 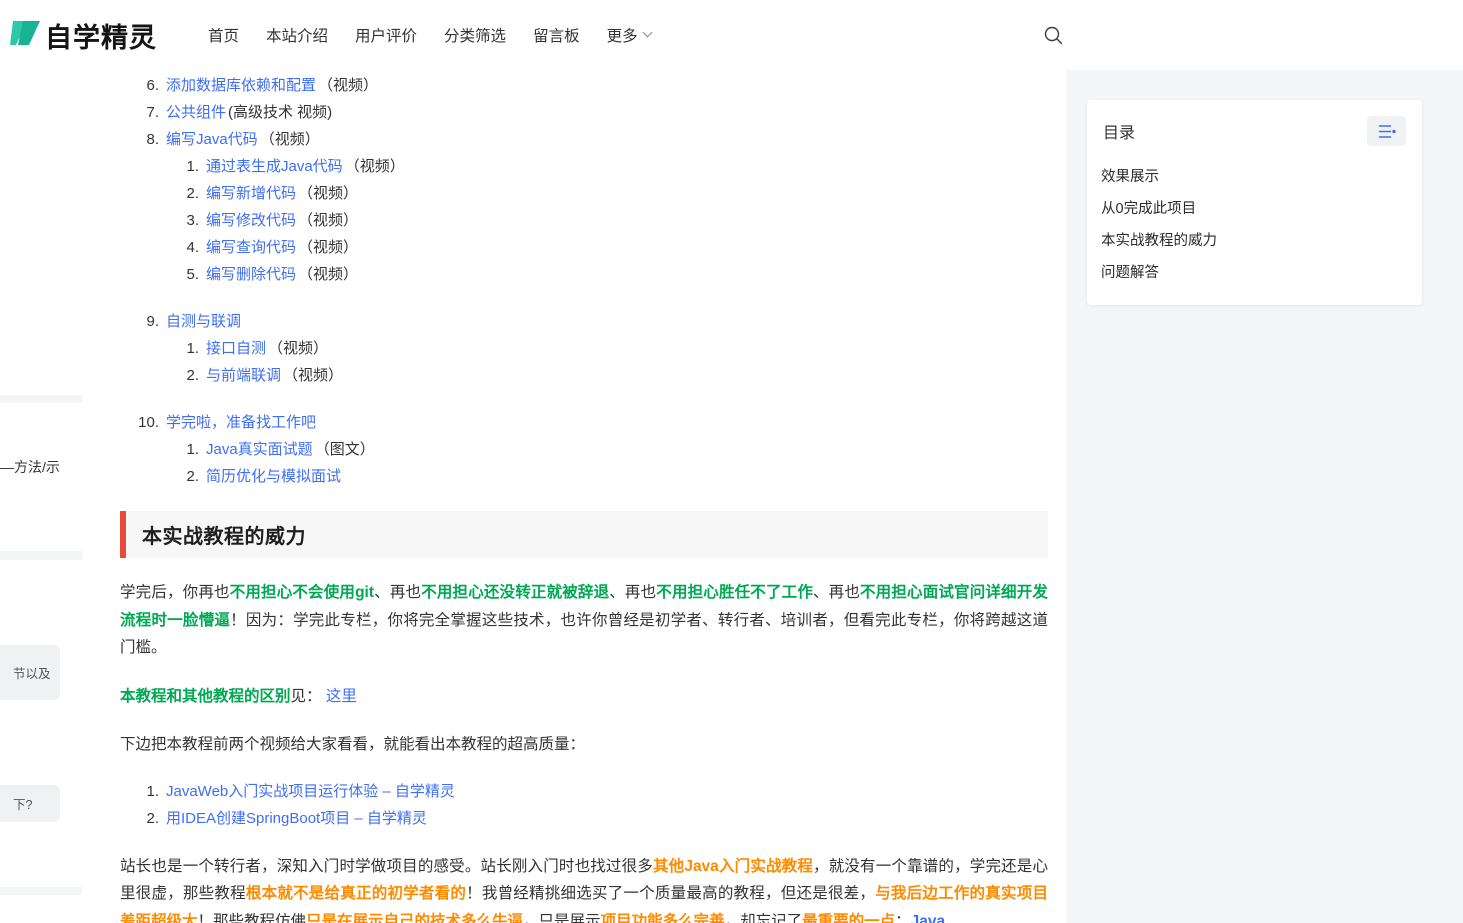 I want to click on nav-item: 分类筛选, so click(x=475, y=35).